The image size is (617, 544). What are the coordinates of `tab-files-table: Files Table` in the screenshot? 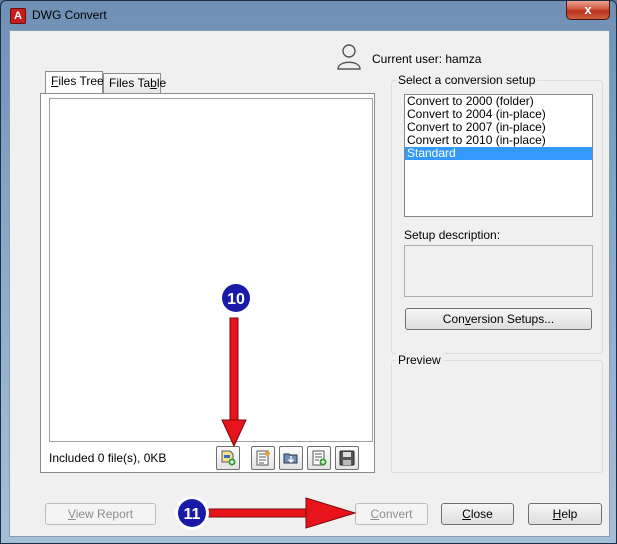 It's located at (134, 83).